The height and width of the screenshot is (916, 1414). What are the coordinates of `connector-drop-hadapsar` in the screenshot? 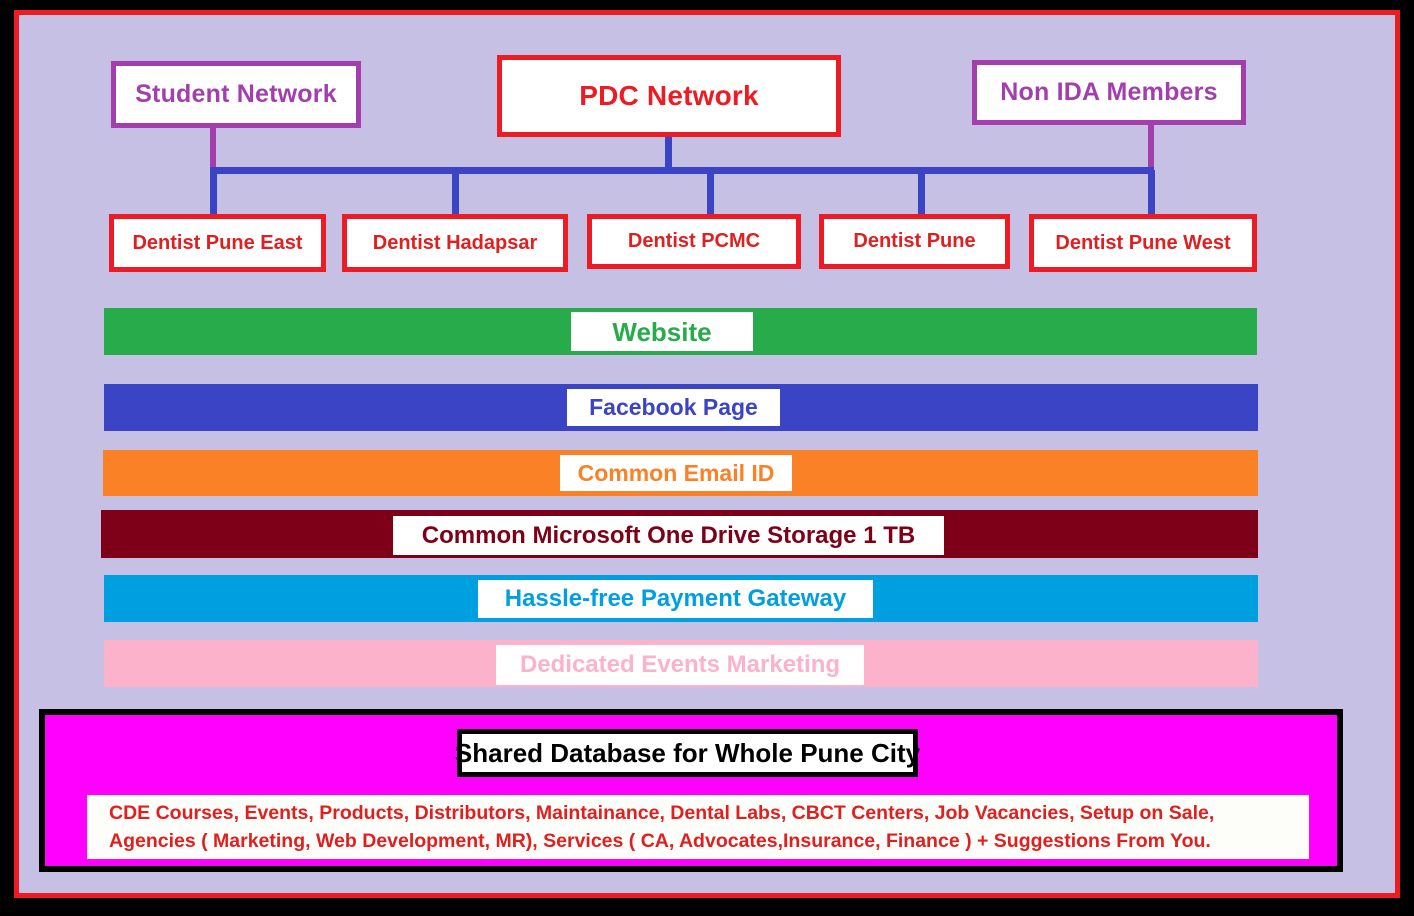 It's located at (455, 195).